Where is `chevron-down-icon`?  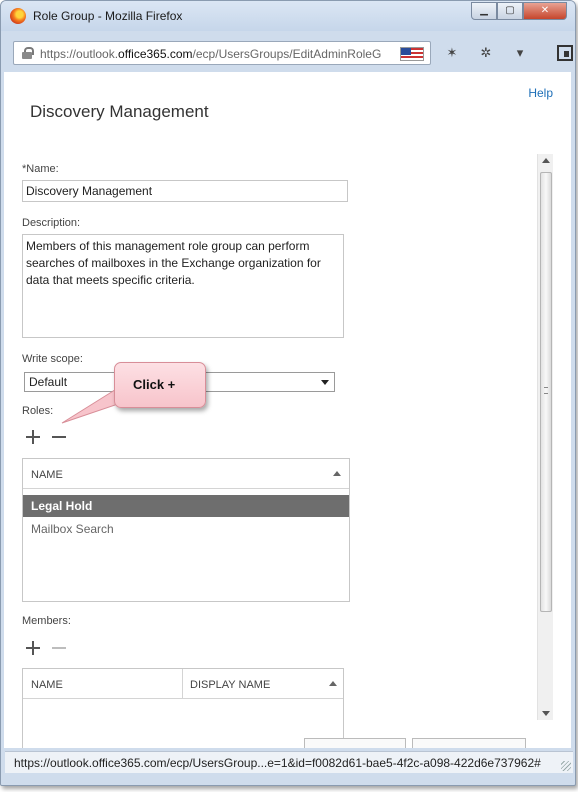 chevron-down-icon is located at coordinates (325, 382).